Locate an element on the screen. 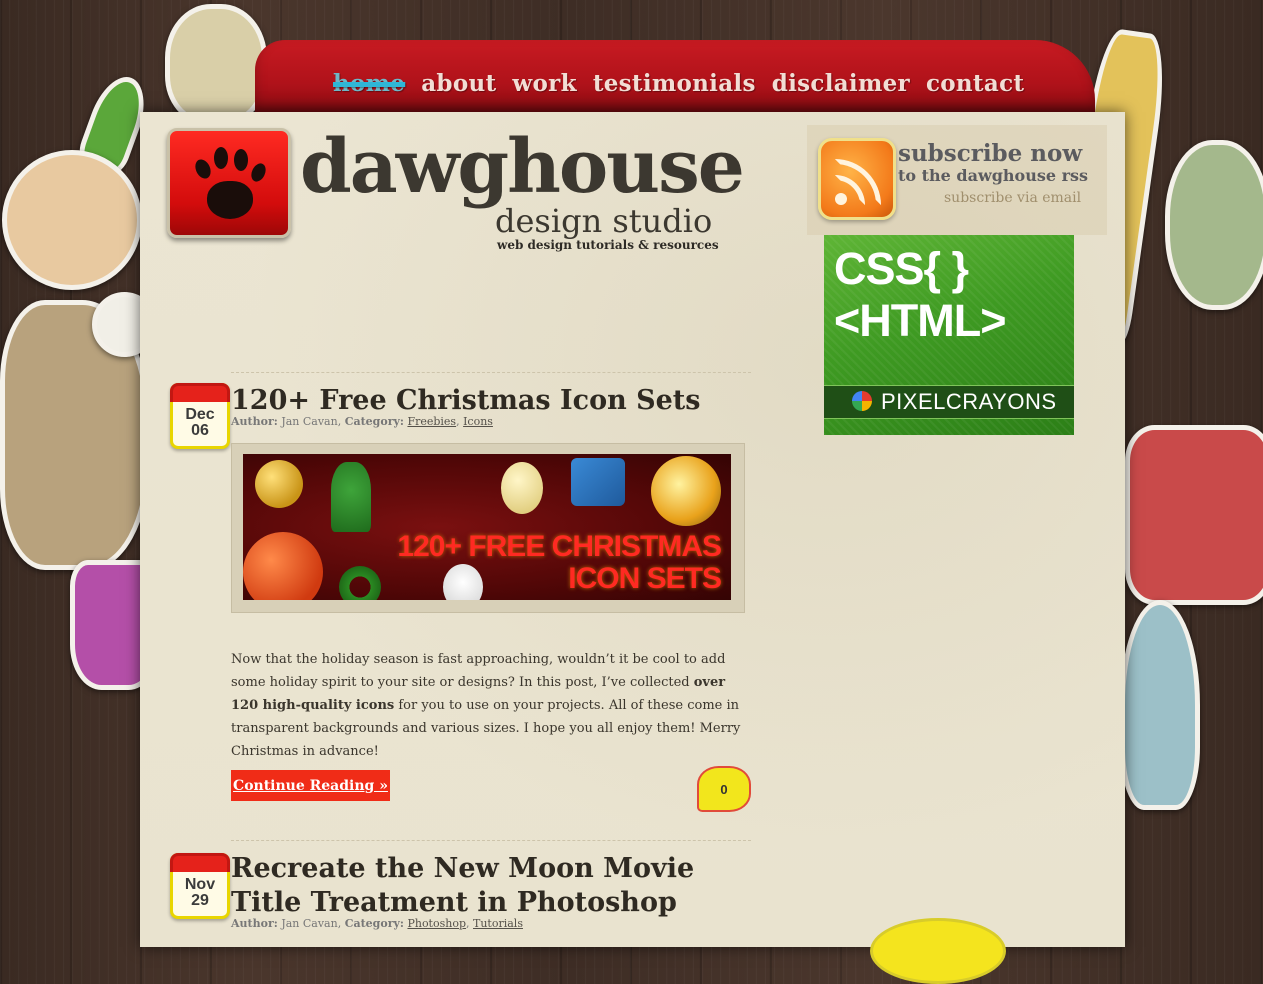 Image resolution: width=1263 pixels, height=984 pixels. date-day: 29 is located at coordinates (200, 900).